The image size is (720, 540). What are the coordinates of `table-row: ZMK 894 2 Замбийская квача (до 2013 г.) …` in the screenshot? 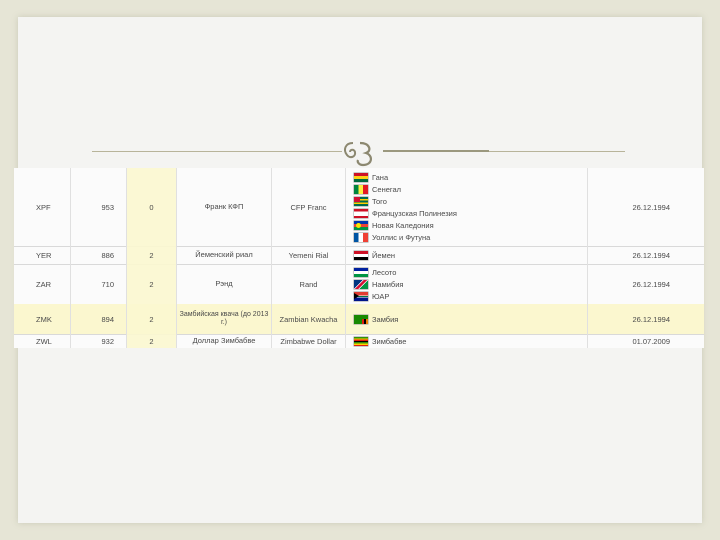 It's located at (359, 319).